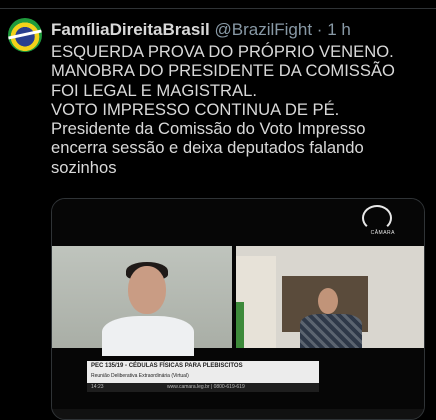  What do you see at coordinates (207, 148) in the screenshot?
I see `tweet-line: encerra sessão e deixa deputados falando` at bounding box center [207, 148].